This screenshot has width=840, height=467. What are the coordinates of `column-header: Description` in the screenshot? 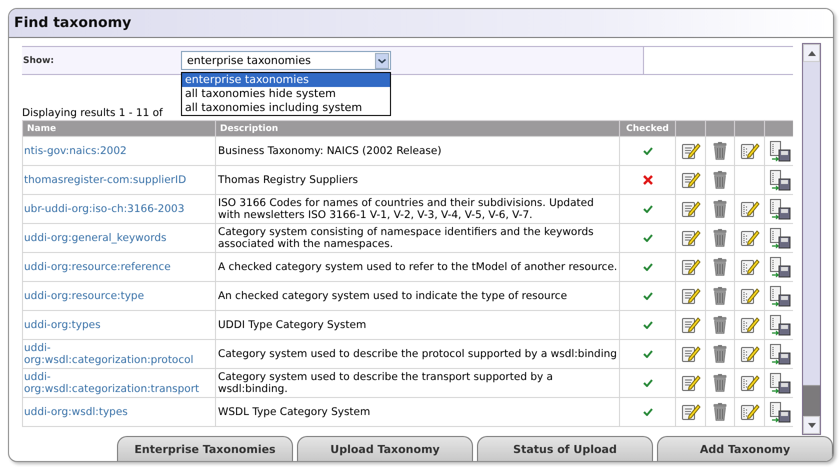 It's located at (418, 128).